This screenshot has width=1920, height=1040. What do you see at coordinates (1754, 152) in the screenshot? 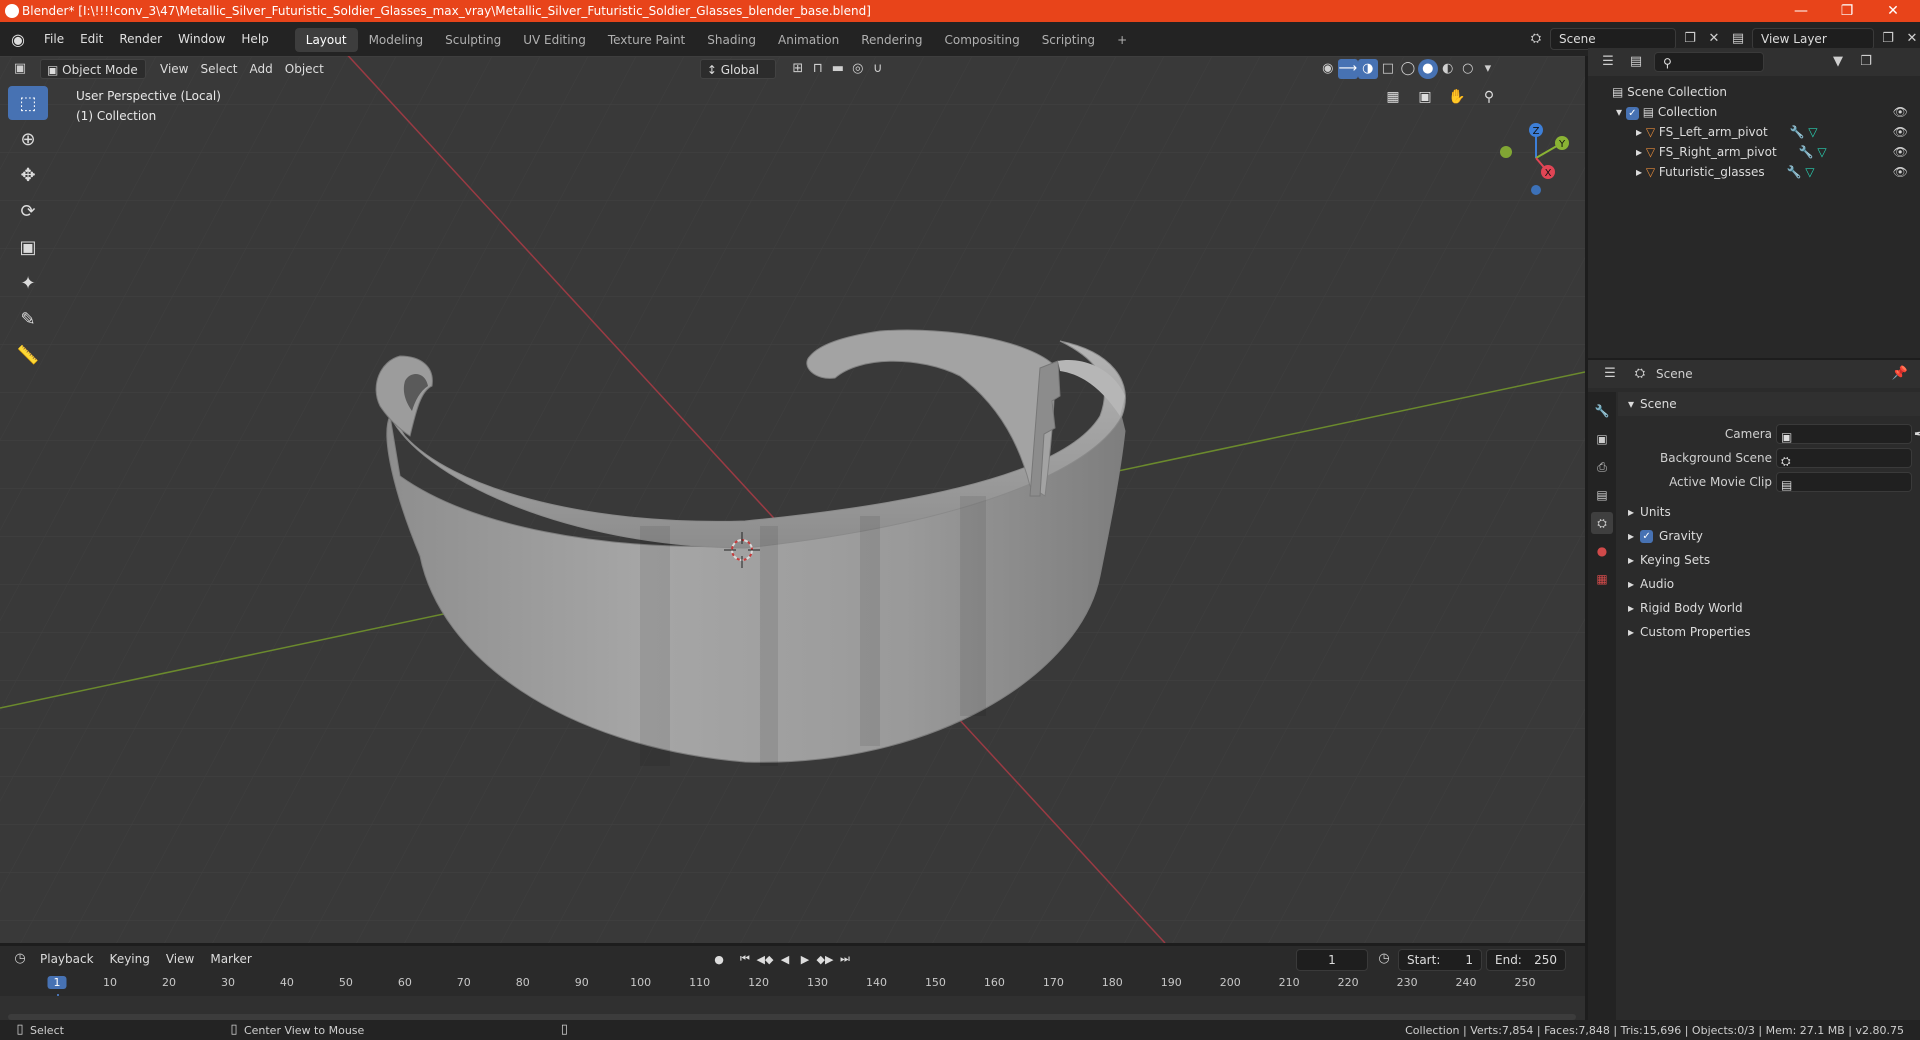
I see `outliner-item: ▸ ▽ FS_Right_arm_pivot 🔧 ▽ 👁` at bounding box center [1754, 152].